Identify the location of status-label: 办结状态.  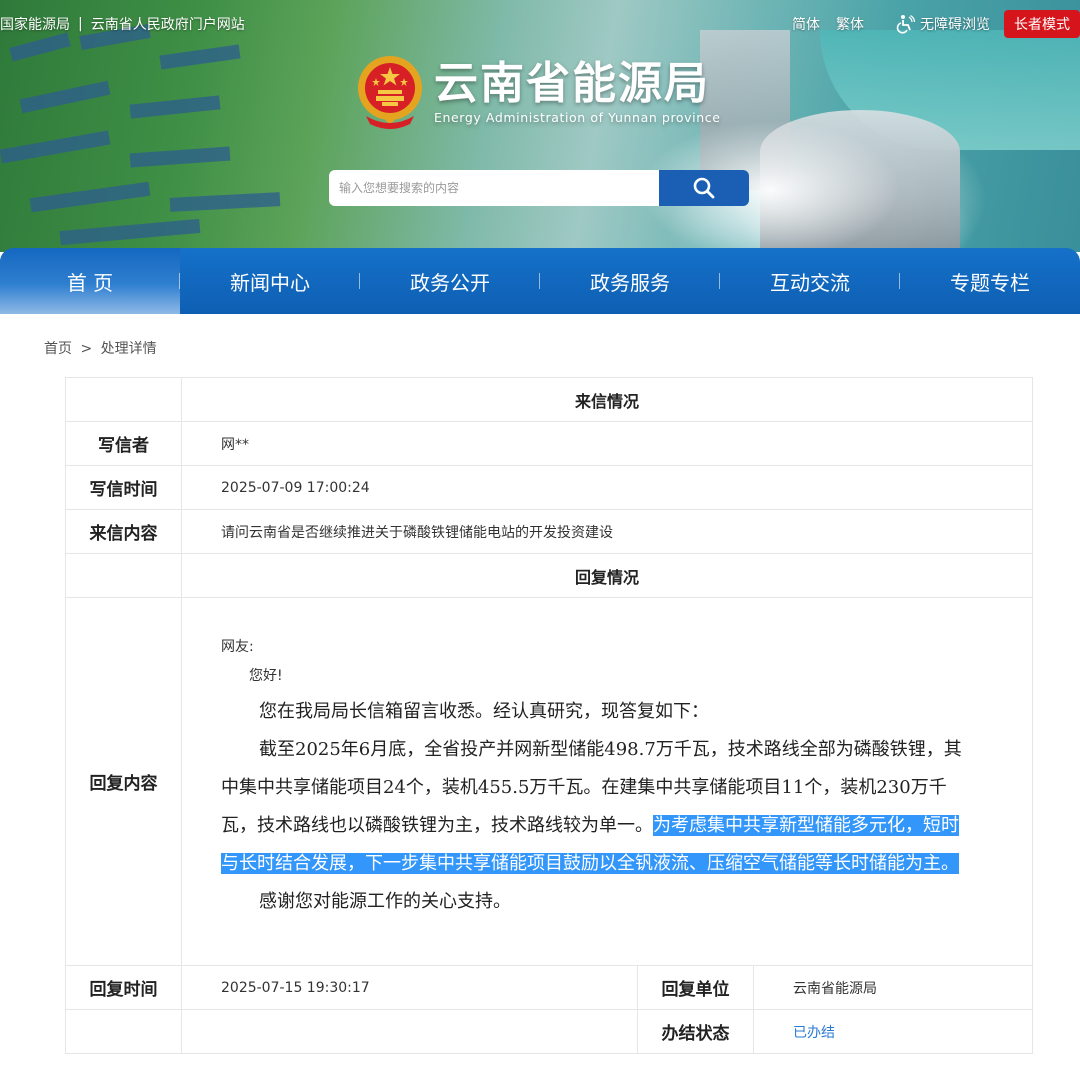
(695, 1031).